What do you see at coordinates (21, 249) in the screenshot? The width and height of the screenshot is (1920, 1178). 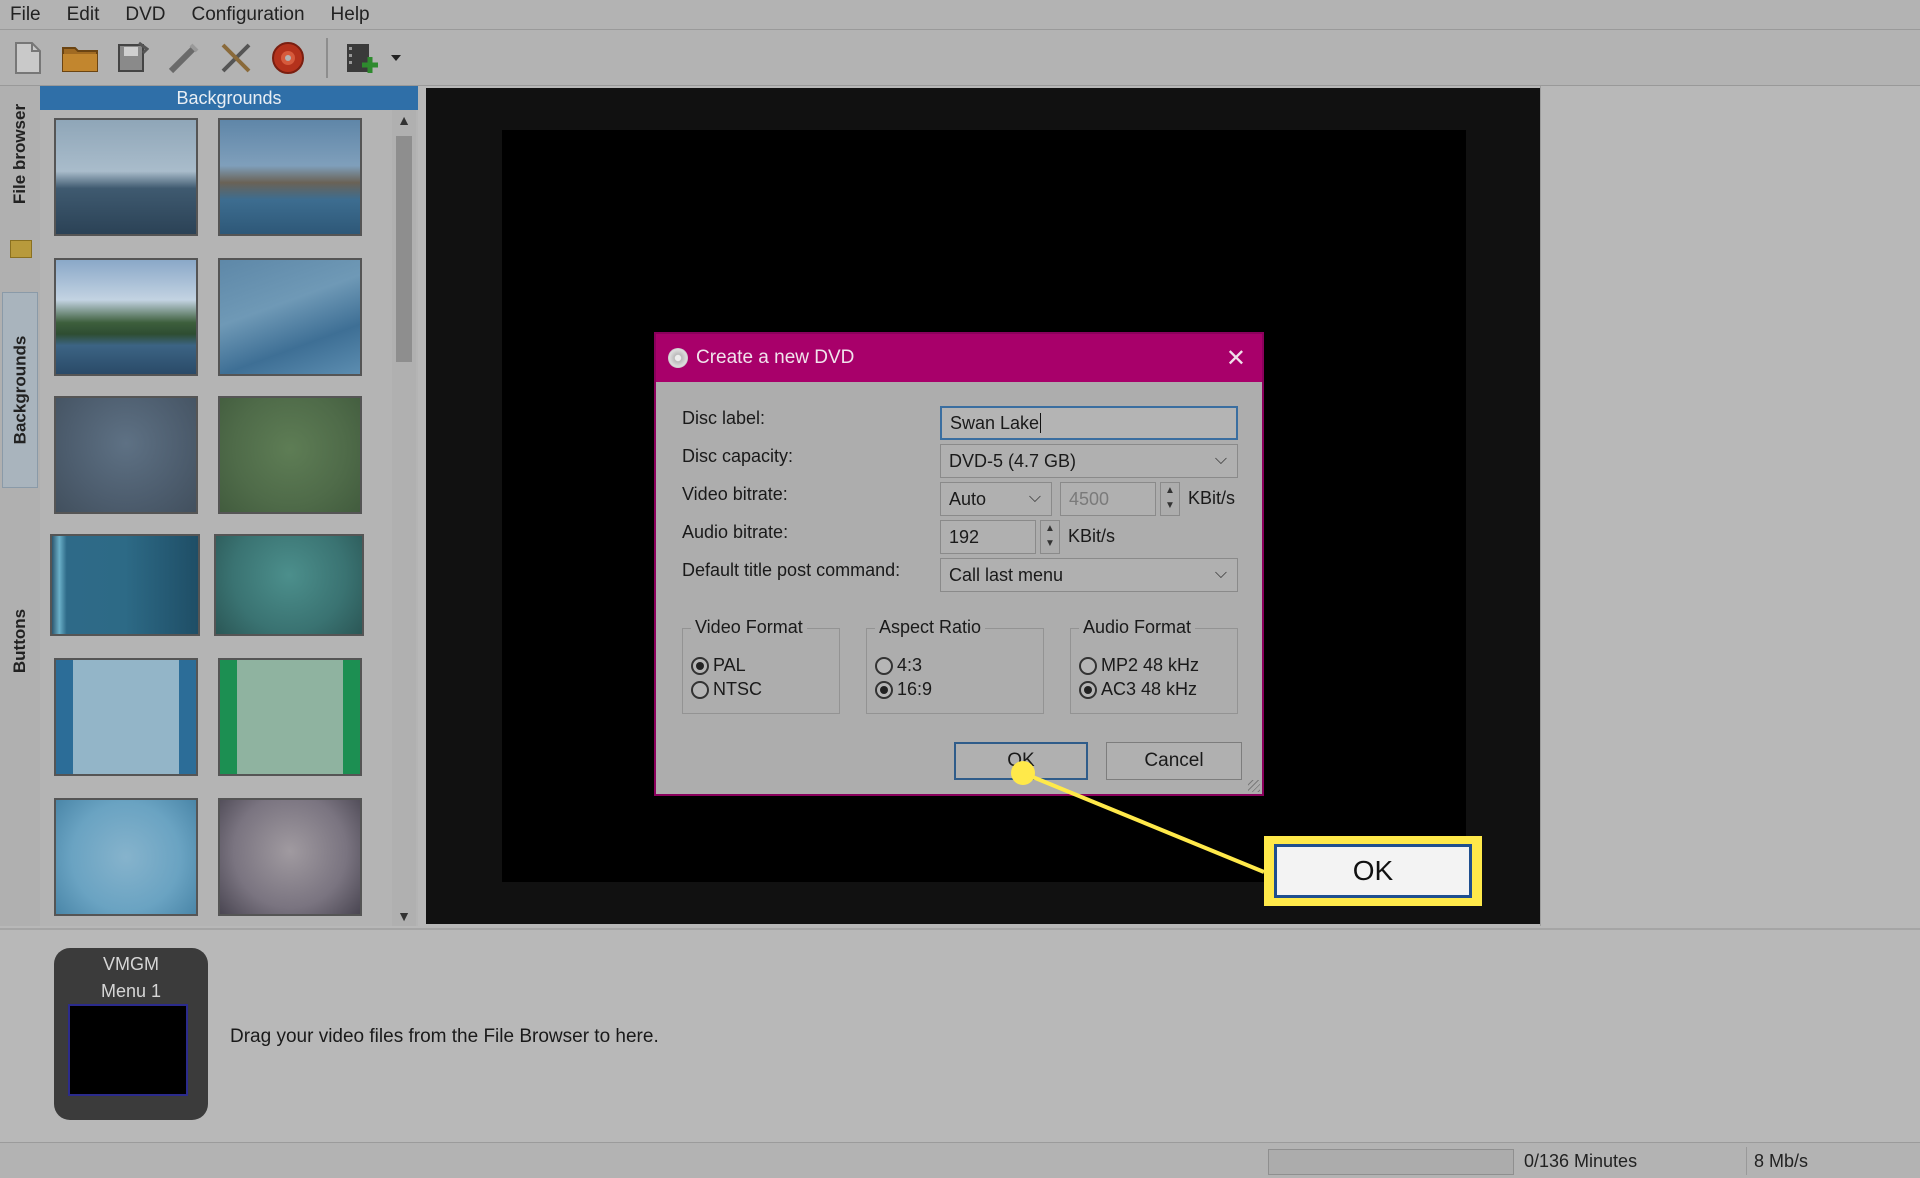 I see `folder-icon` at bounding box center [21, 249].